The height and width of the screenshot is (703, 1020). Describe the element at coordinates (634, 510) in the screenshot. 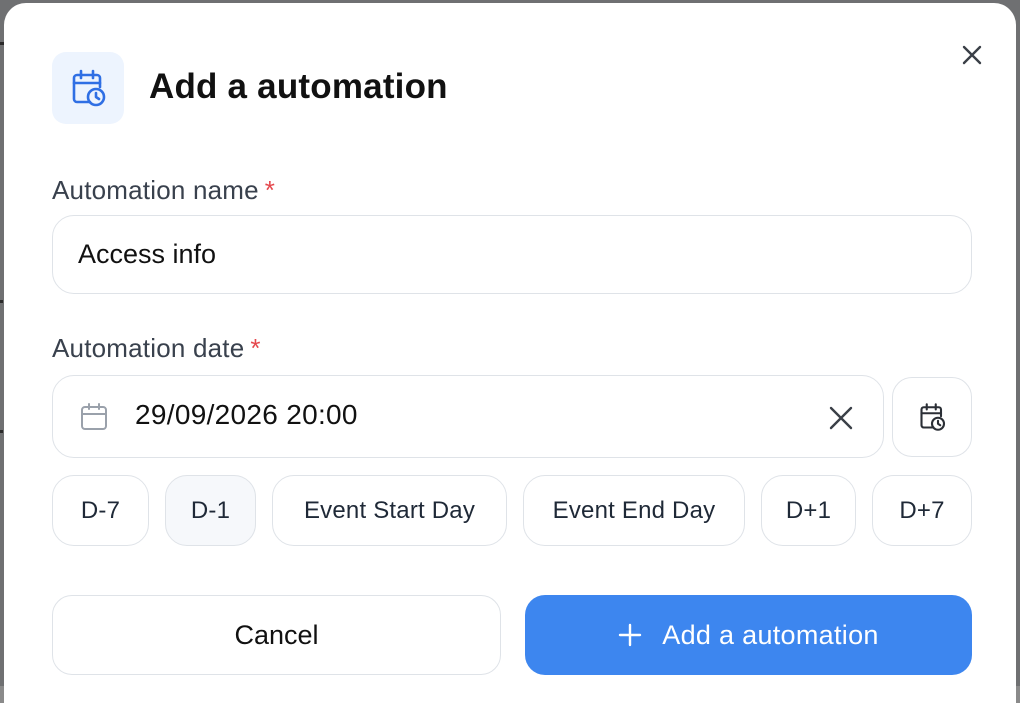

I see `shortcut-chip-event-end-day: Event End Day` at that location.